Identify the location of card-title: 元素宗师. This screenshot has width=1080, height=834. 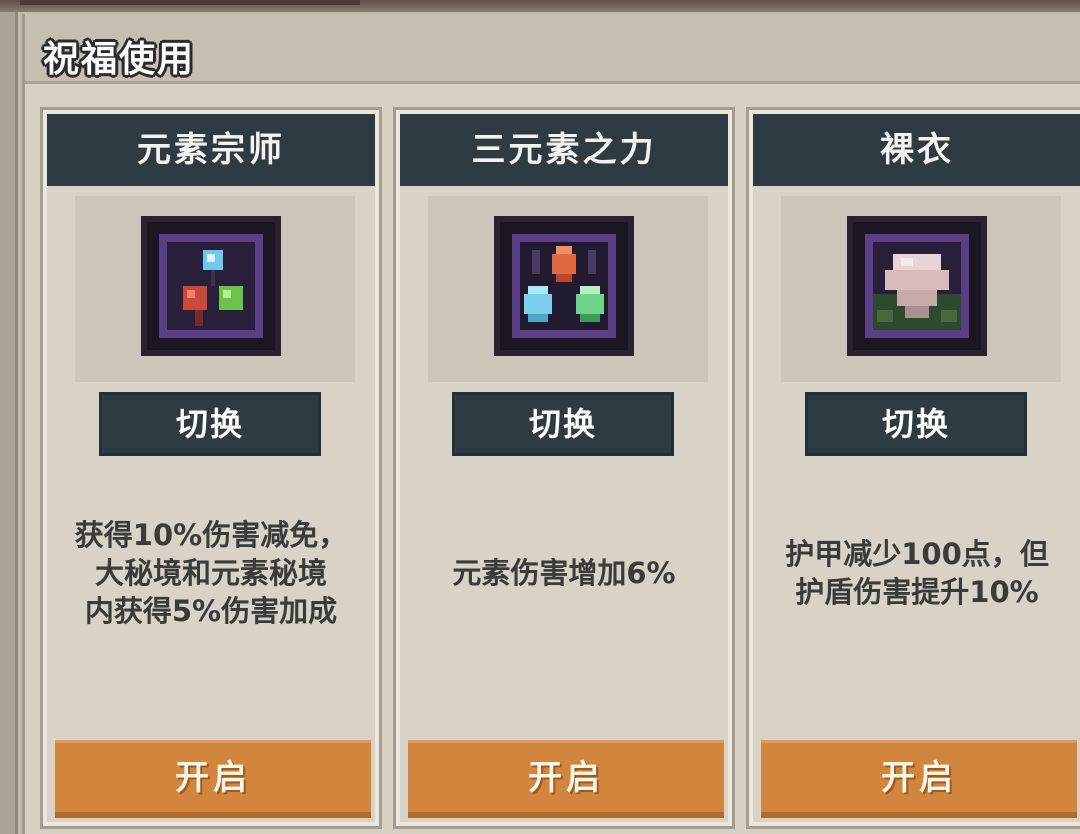
(211, 150).